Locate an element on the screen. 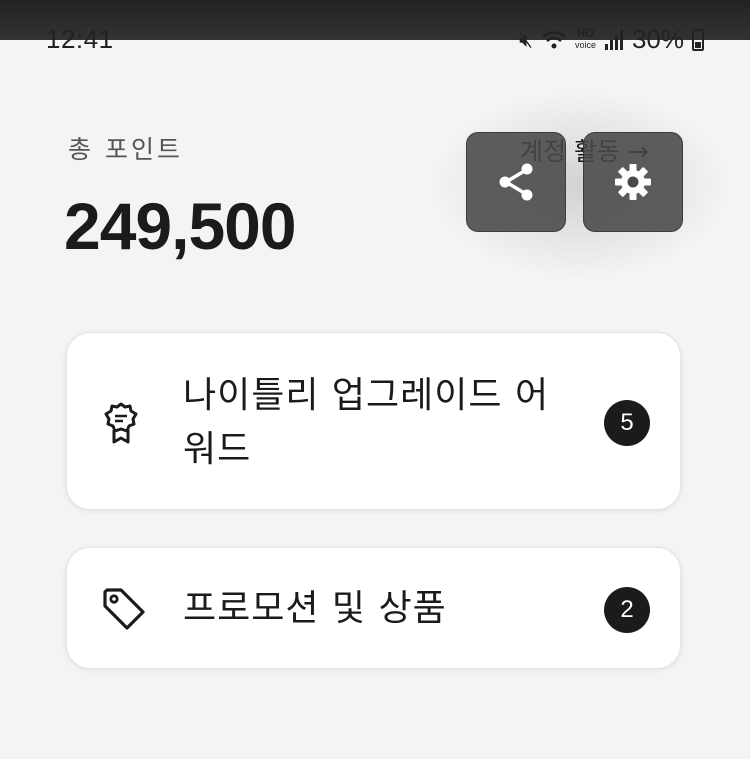 This screenshot has width=750, height=759. award-ribbon-icon is located at coordinates (121, 425).